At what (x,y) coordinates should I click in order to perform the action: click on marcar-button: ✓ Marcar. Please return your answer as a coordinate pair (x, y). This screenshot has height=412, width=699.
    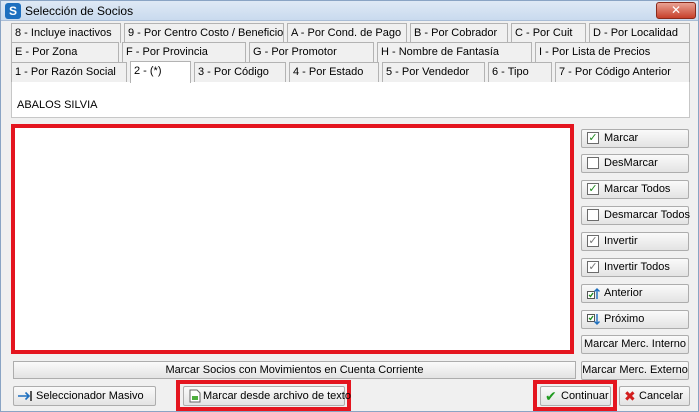
    Looking at the image, I should click on (635, 138).